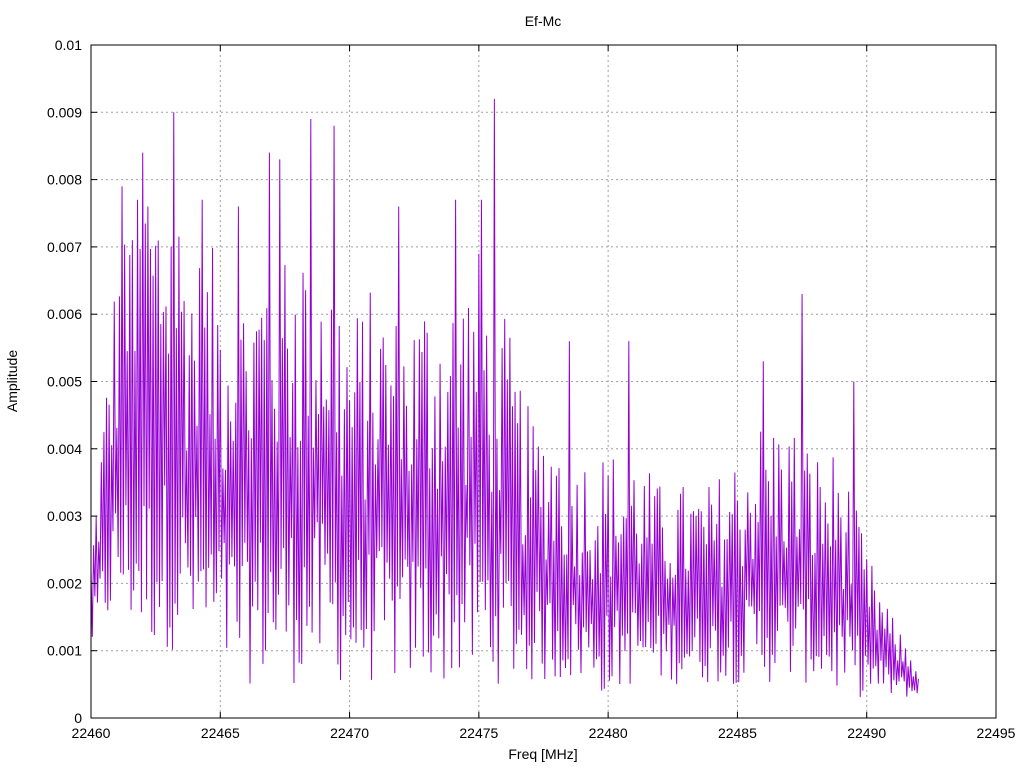  Describe the element at coordinates (996, 733) in the screenshot. I see `x-tick-label: 22495` at that location.